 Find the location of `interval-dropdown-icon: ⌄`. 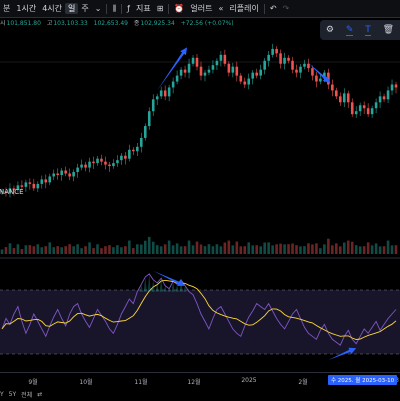

interval-dropdown-icon: ⌄ is located at coordinates (98, 8).